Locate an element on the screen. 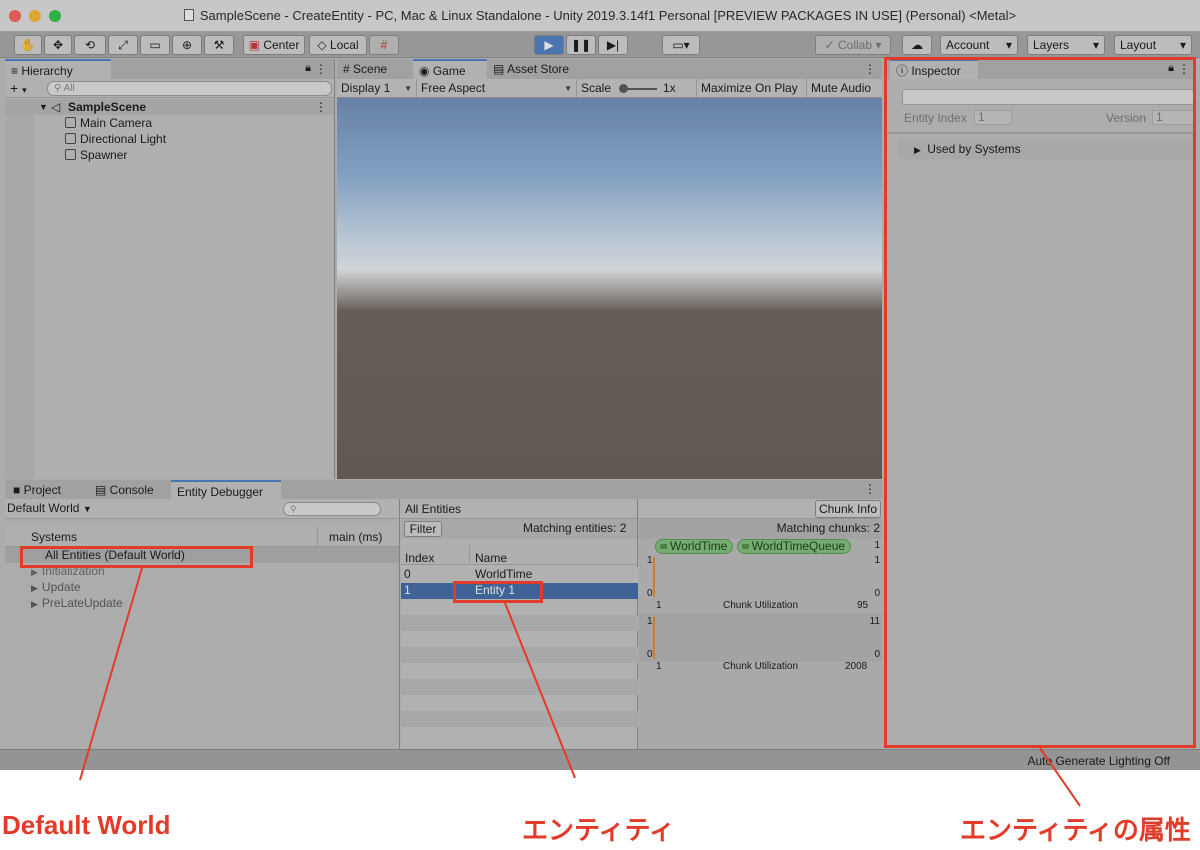 The image size is (1200, 850). zoom-window-button is located at coordinates (55, 16).